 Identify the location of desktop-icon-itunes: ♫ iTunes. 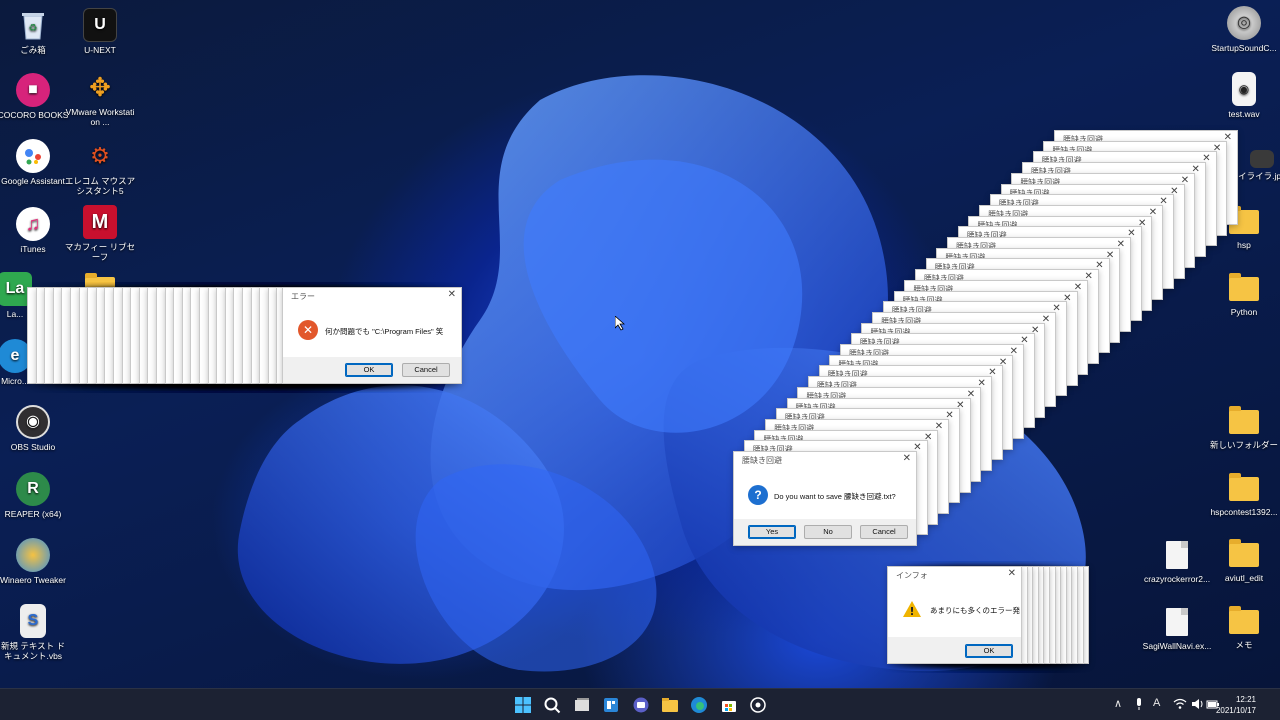
(34, 230).